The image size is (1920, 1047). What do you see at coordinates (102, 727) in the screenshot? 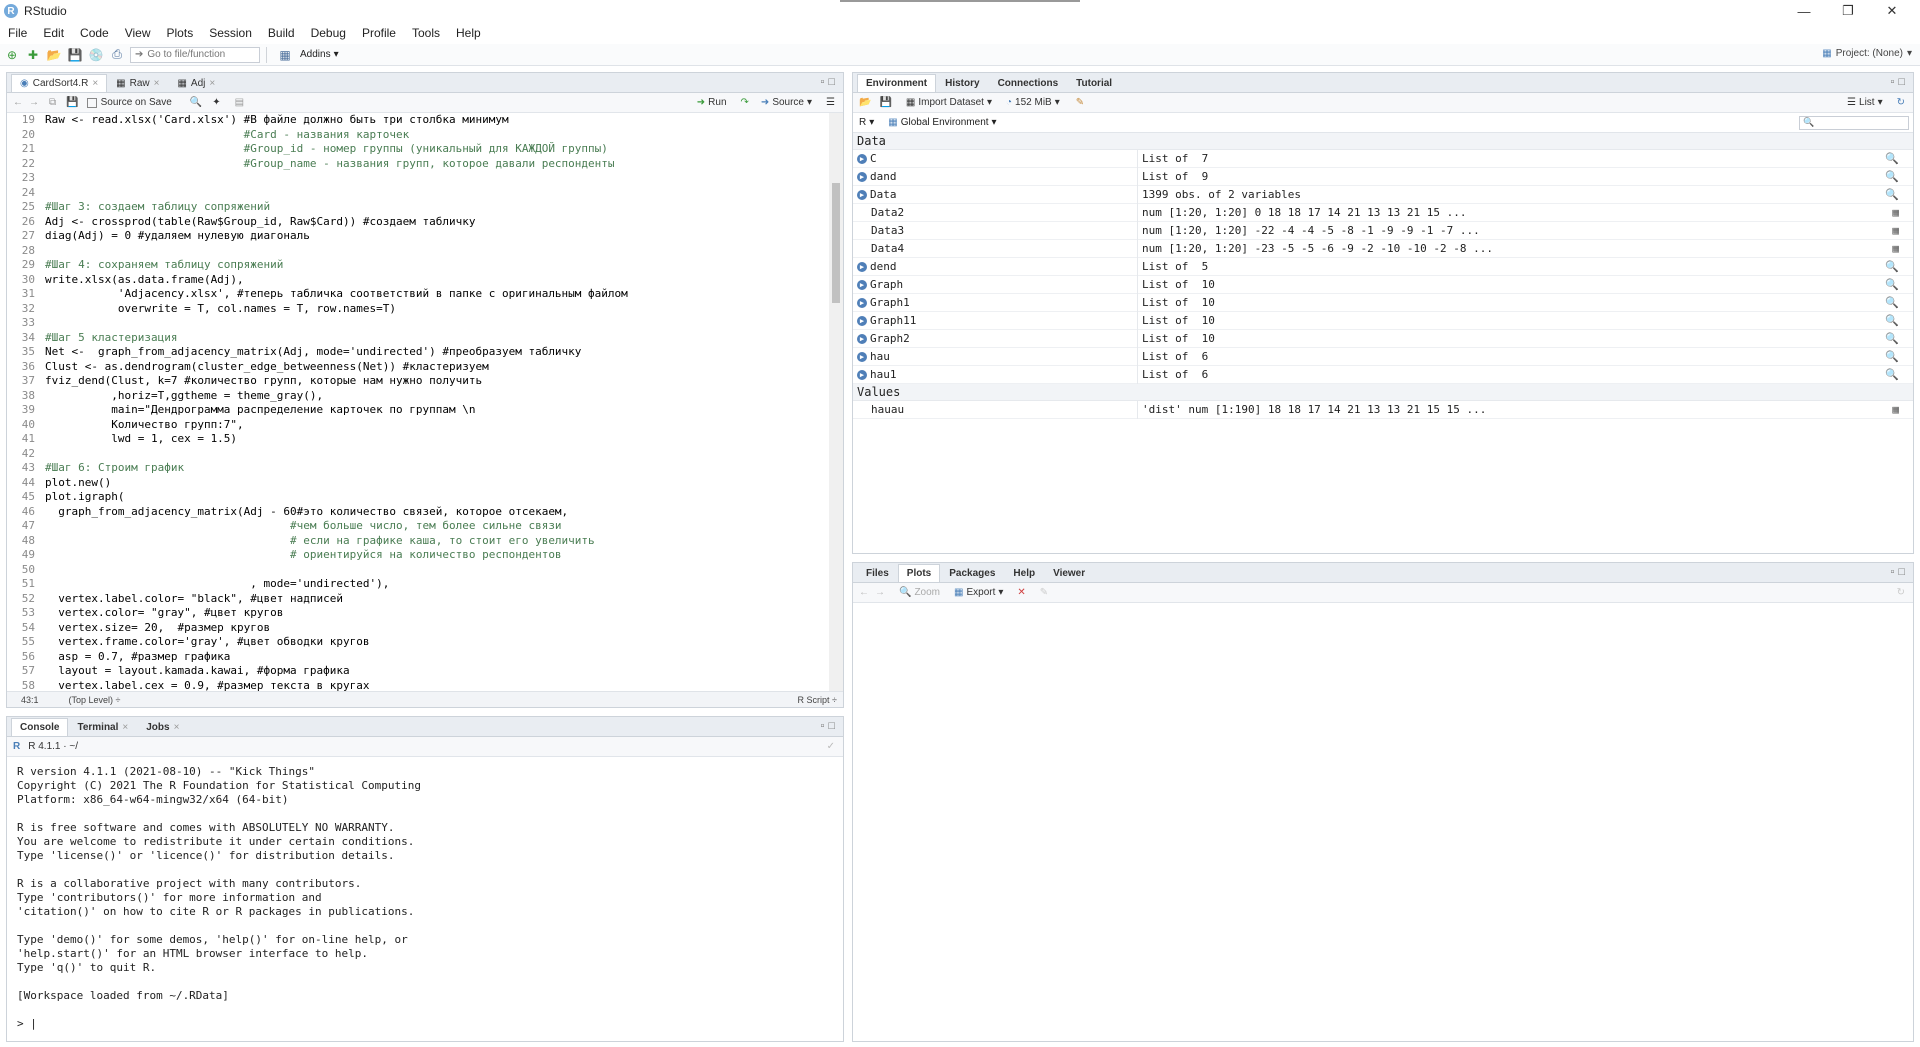
I see `tab-terminal: Terminal ×` at bounding box center [102, 727].